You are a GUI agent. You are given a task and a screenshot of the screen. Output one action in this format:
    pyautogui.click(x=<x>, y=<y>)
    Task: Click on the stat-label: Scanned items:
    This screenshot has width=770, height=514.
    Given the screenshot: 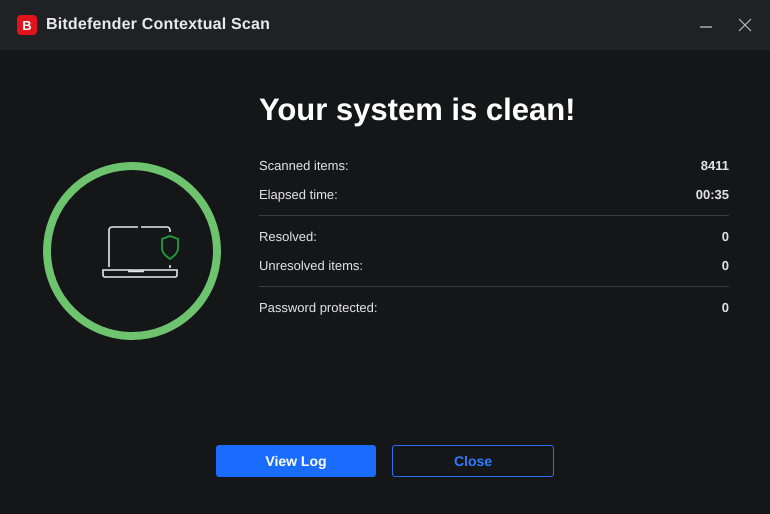 What is the action you would take?
    pyautogui.click(x=304, y=165)
    